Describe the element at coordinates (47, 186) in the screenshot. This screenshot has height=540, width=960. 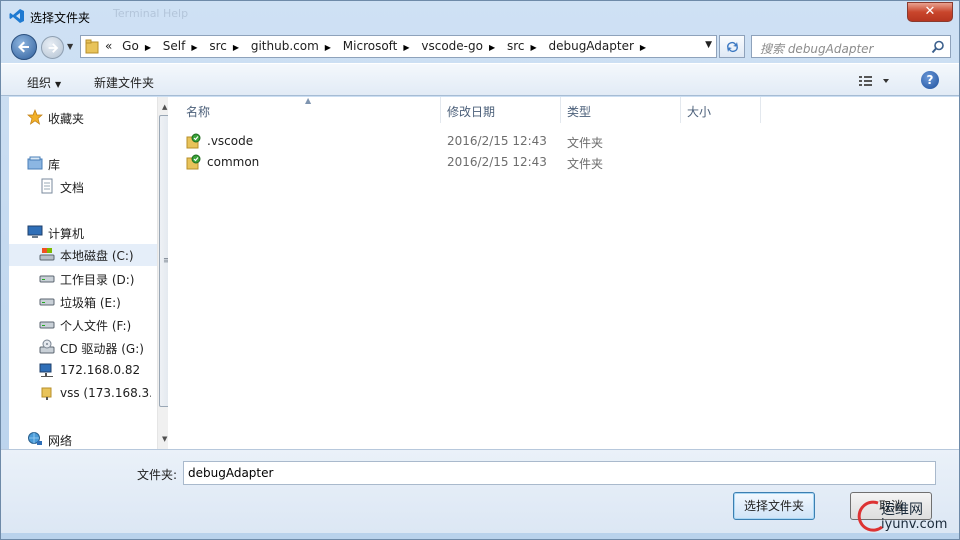
I see `document-icon` at that location.